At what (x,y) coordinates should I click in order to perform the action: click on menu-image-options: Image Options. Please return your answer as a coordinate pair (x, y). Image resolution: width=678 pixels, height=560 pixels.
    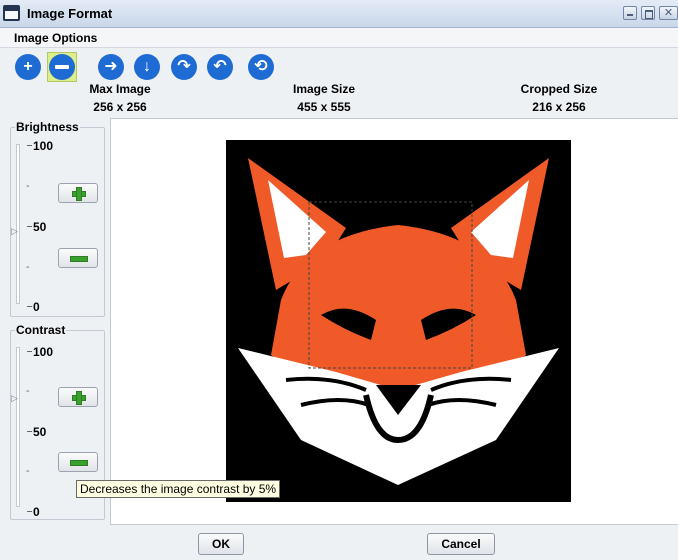
    Looking at the image, I should click on (55, 38).